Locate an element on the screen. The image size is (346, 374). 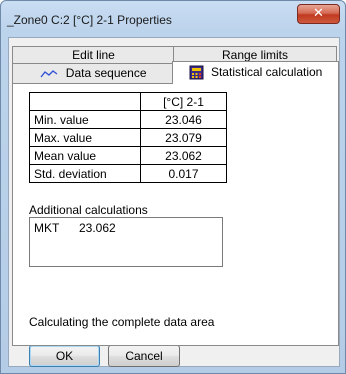
row-value: 23.062 is located at coordinates (183, 155).